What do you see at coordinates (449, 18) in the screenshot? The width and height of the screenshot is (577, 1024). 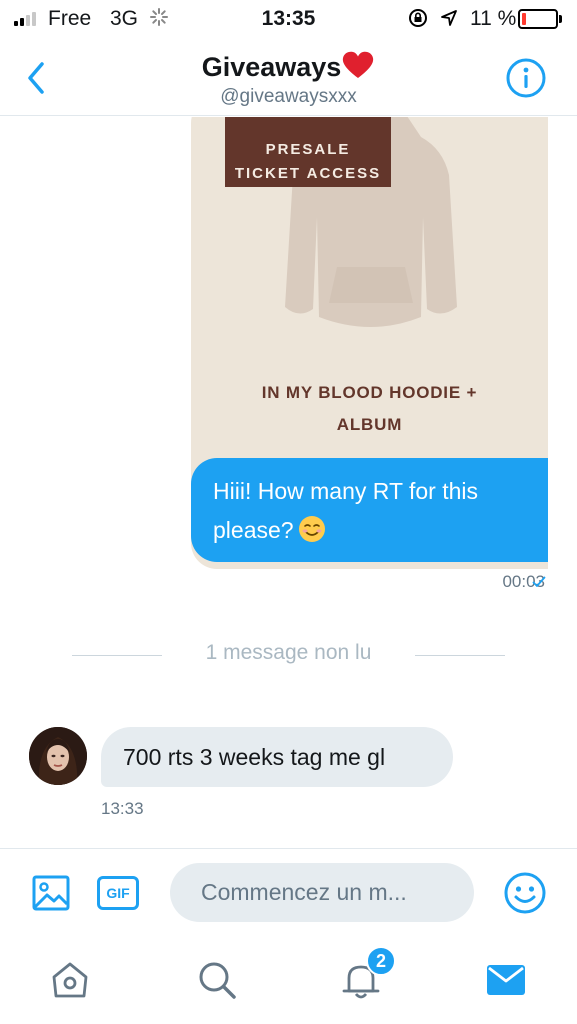 I see `location-arrow-icon` at bounding box center [449, 18].